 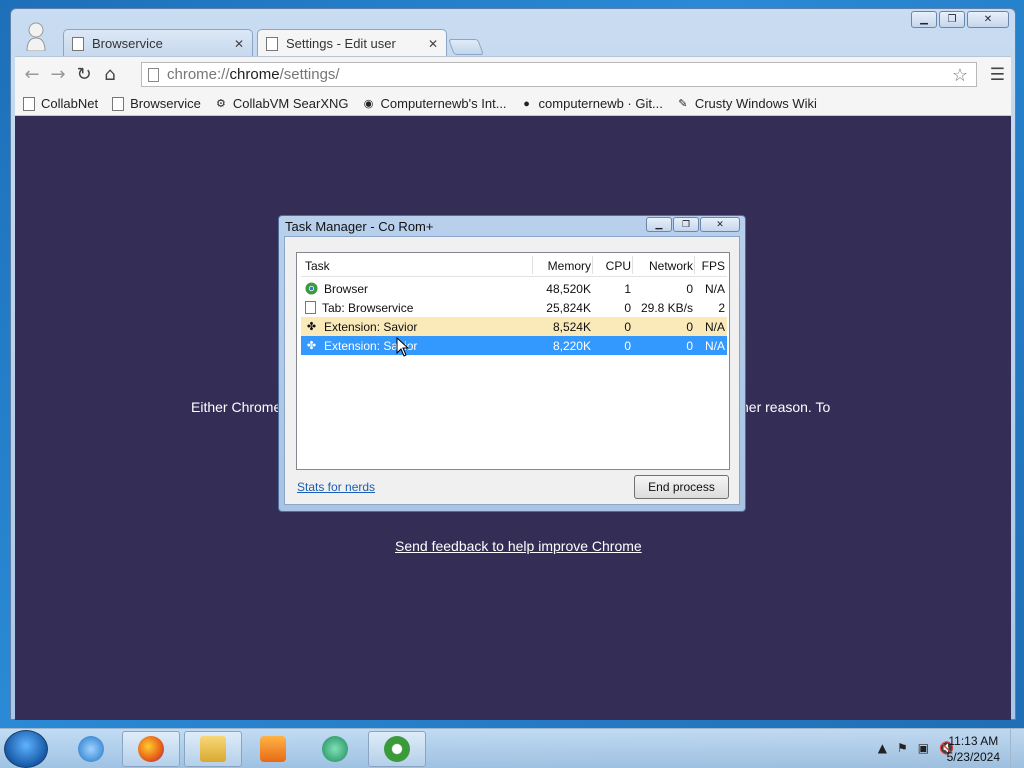 I want to click on tab-settings-edit-user: Settings - Edit user ✕, so click(x=352, y=43).